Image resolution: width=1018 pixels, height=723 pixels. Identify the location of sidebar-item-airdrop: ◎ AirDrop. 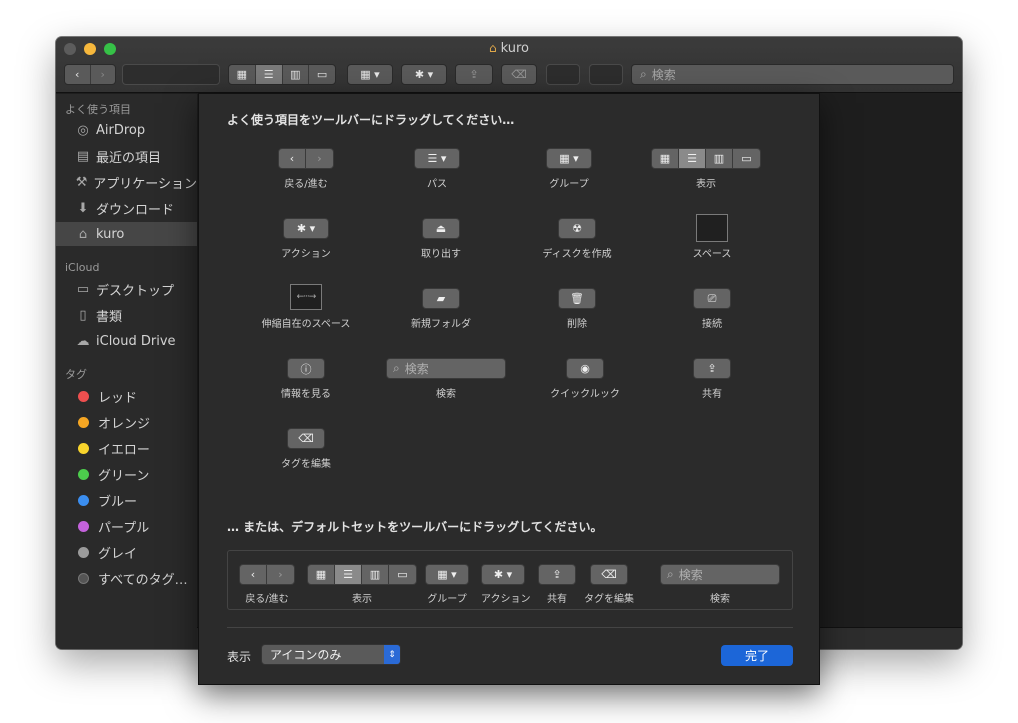
(126, 130).